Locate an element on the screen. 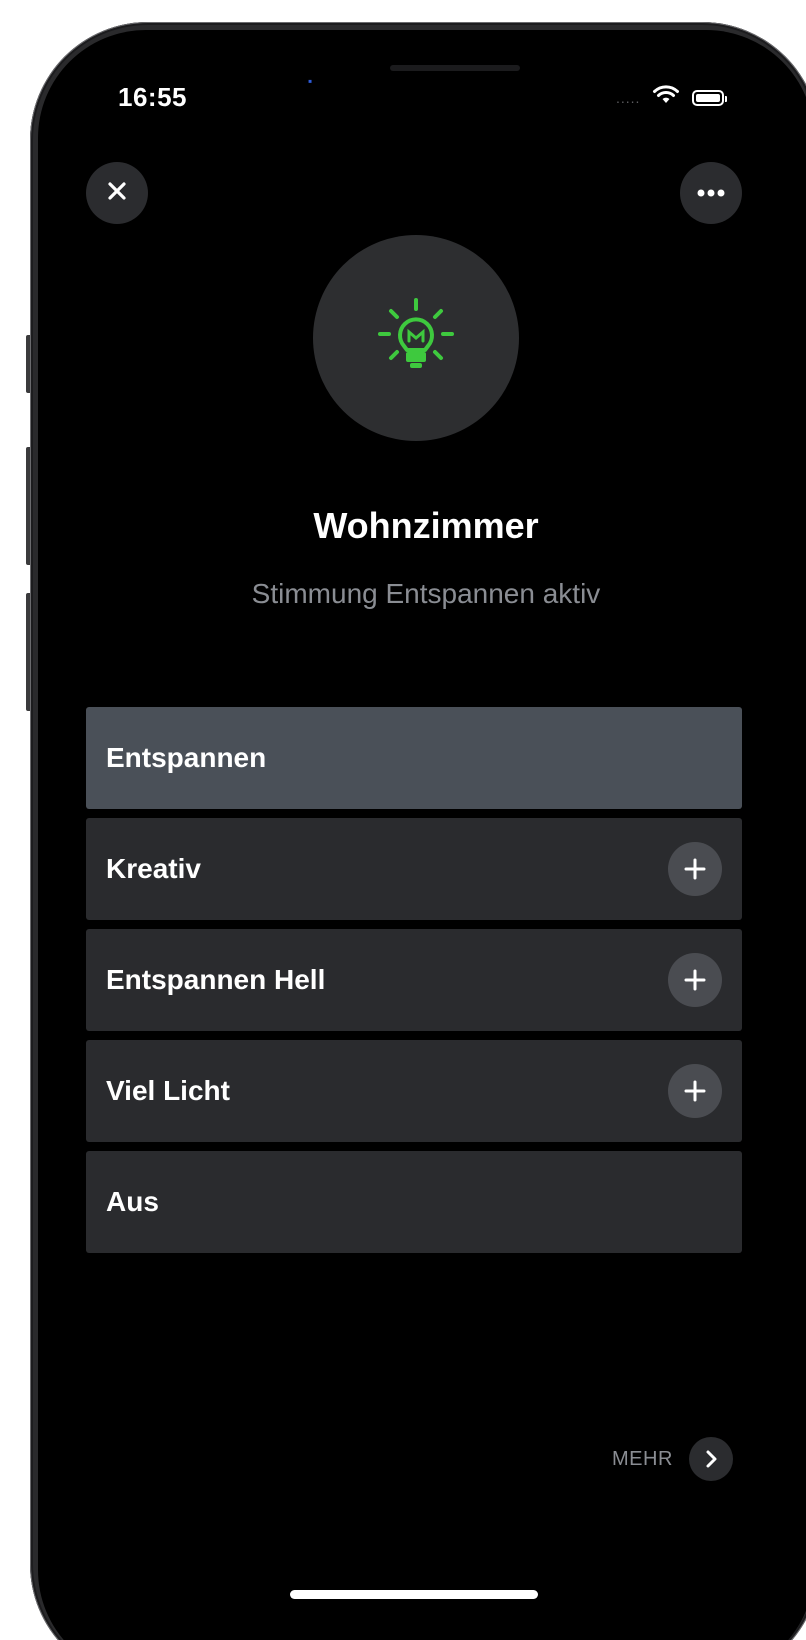 The height and width of the screenshot is (1640, 806). lightbulb-icon is located at coordinates (416, 338).